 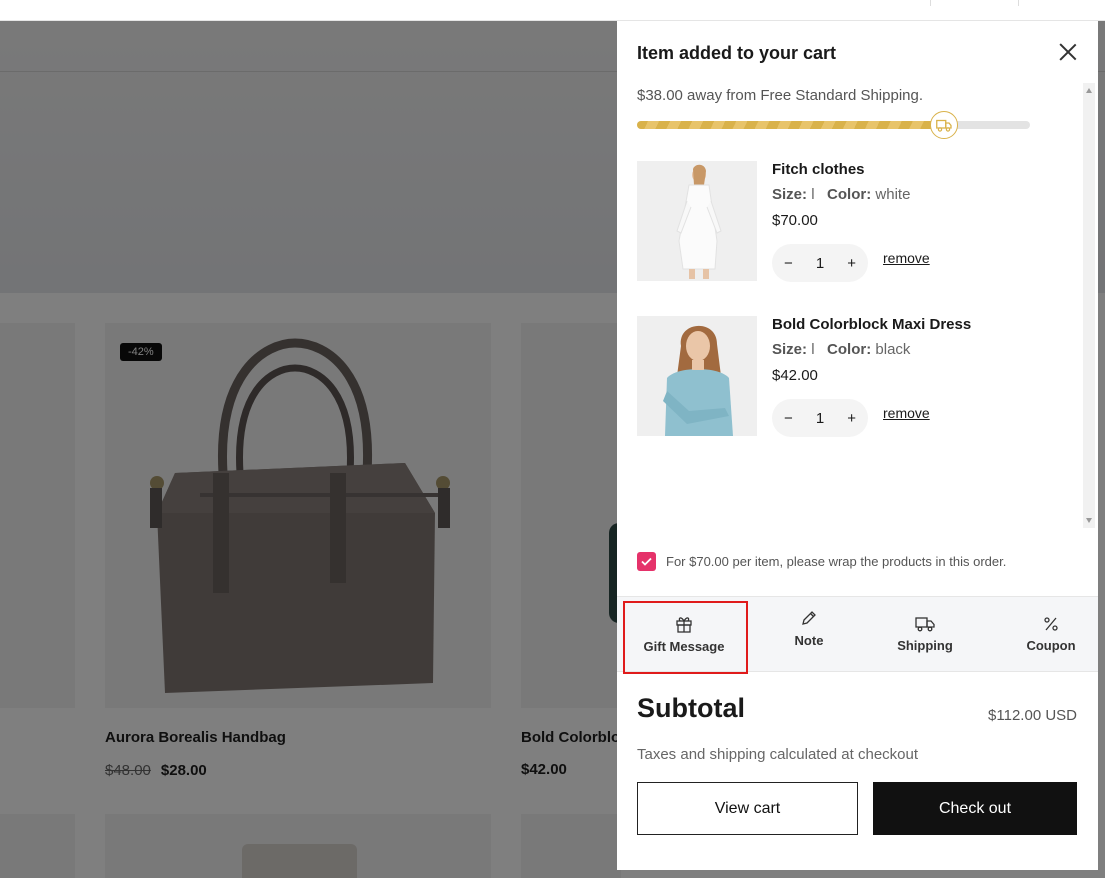 I want to click on subtotal-value: $112.00 USD, so click(x=1032, y=715).